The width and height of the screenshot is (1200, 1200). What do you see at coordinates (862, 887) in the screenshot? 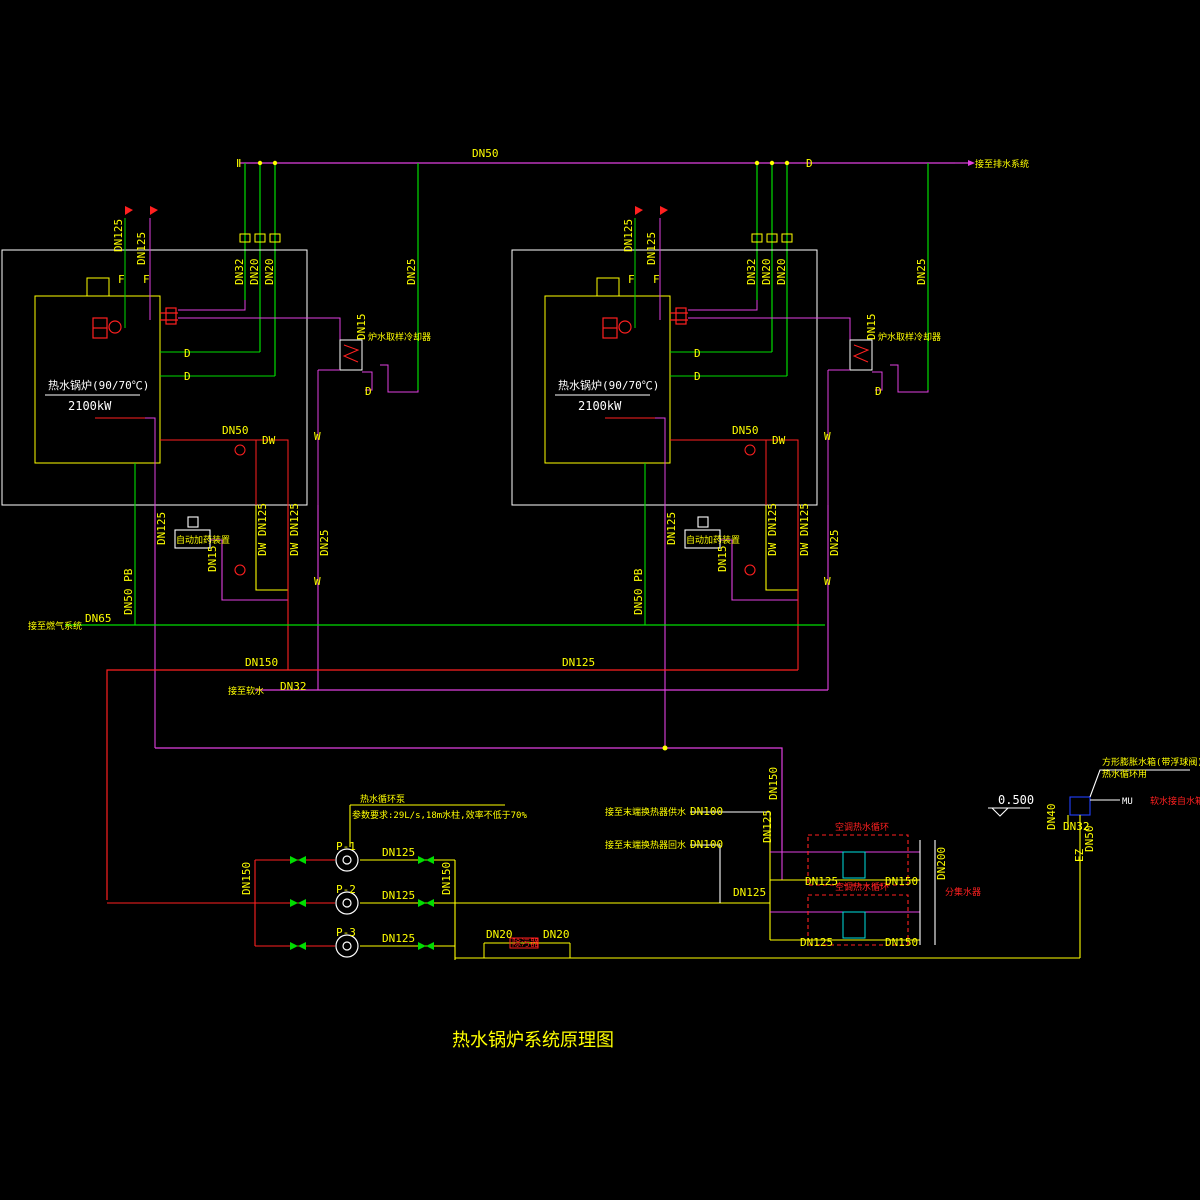
I see `hx2-label: 空调热水循环` at bounding box center [862, 887].